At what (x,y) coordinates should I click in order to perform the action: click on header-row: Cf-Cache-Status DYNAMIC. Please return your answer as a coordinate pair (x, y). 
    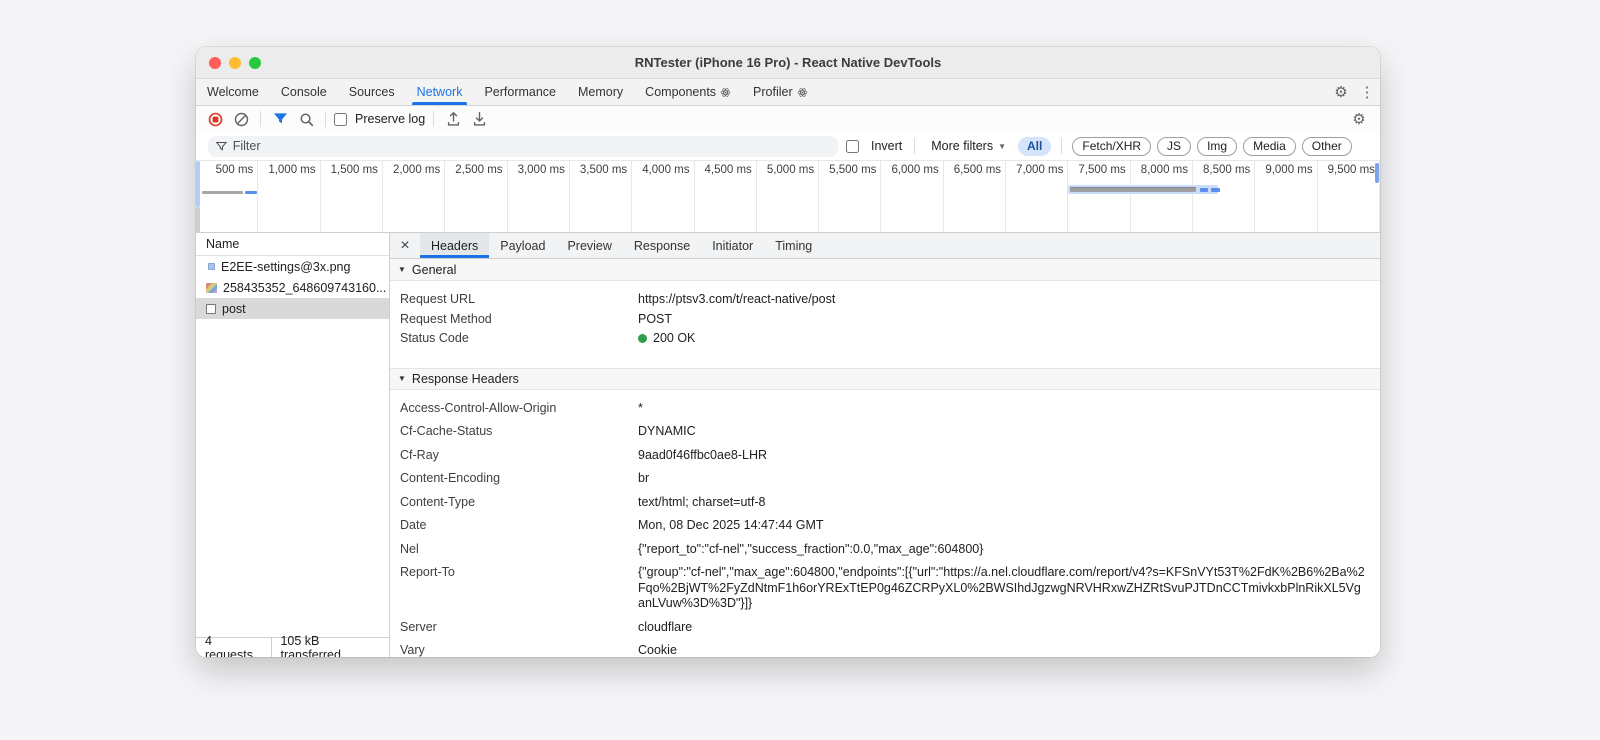
    Looking at the image, I should click on (548, 431).